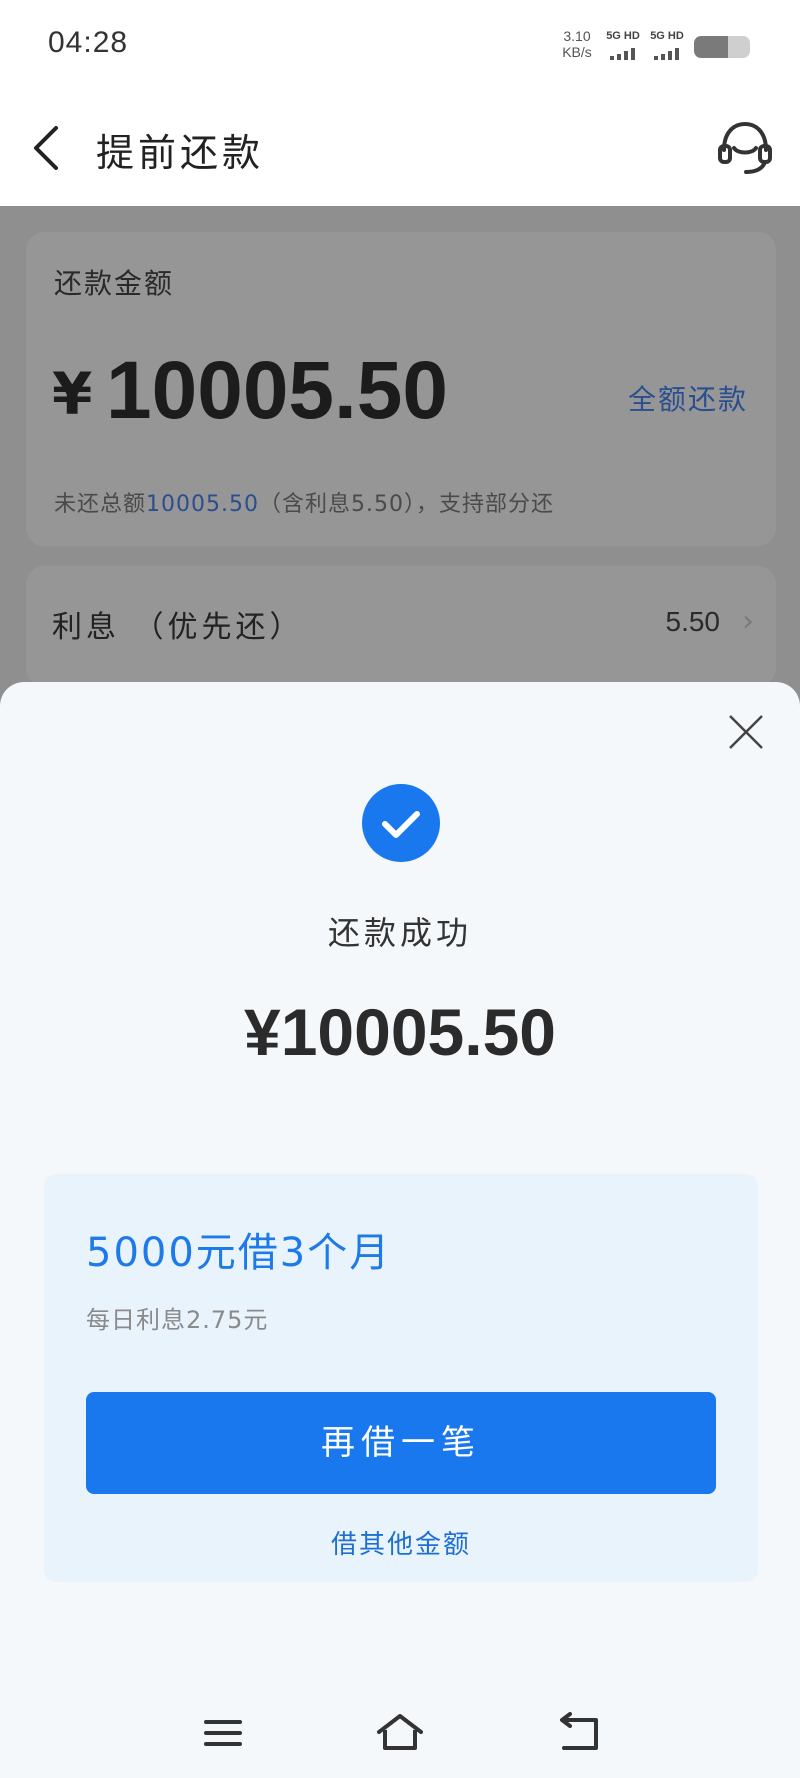  What do you see at coordinates (400, 1032) in the screenshot?
I see `paid-amount: ¥10005.50` at bounding box center [400, 1032].